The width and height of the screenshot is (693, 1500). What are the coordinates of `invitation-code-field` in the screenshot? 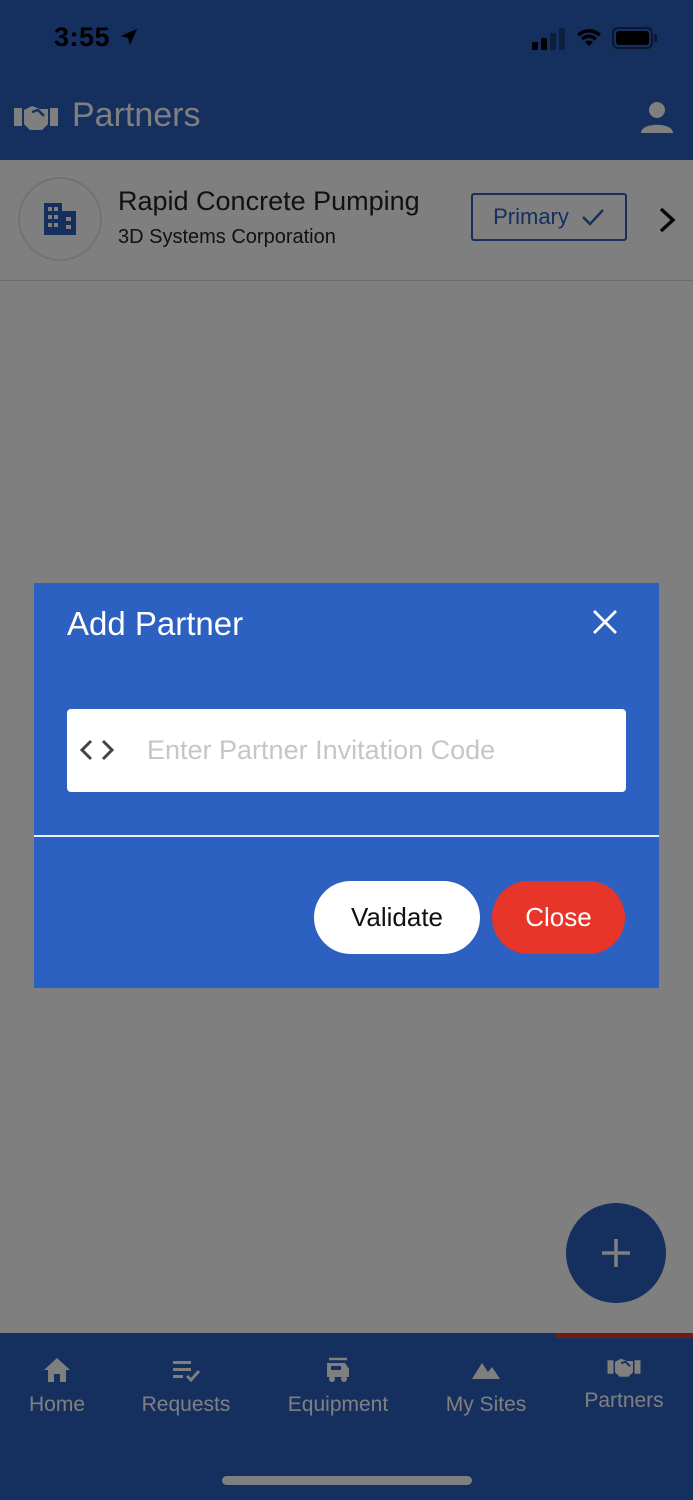 It's located at (346, 750).